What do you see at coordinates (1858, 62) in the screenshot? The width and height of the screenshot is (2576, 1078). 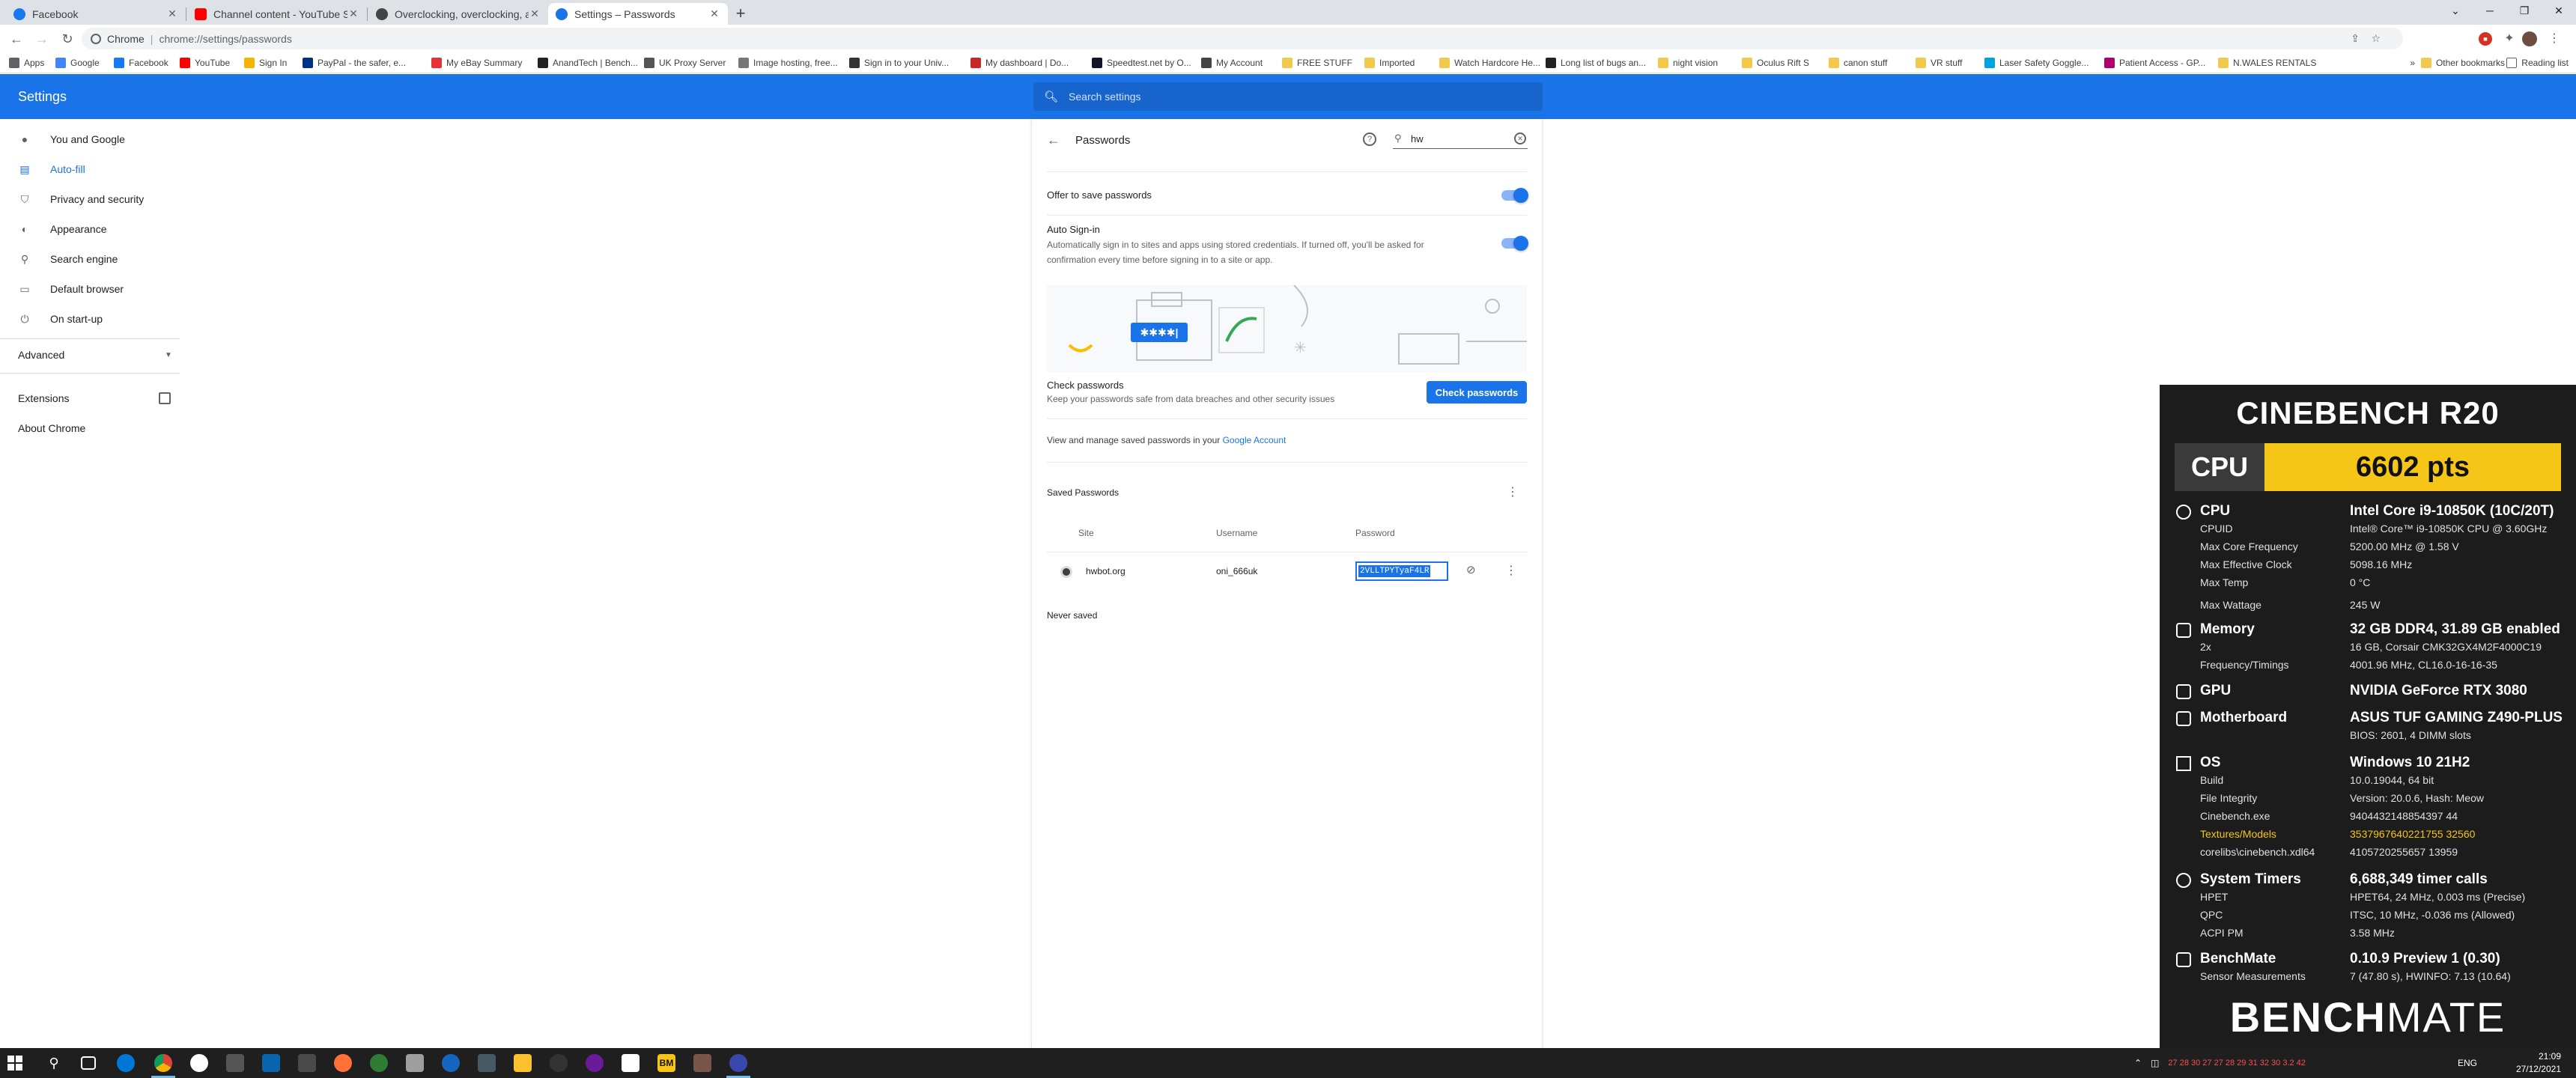 I see `bookmark-item: canon stuff` at bounding box center [1858, 62].